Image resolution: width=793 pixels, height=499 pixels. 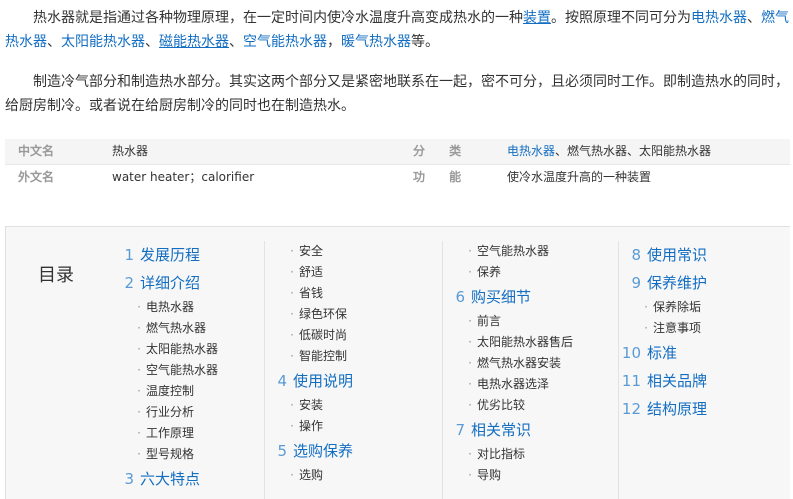 What do you see at coordinates (311, 475) in the screenshot?
I see `toc-item-text: 选购` at bounding box center [311, 475].